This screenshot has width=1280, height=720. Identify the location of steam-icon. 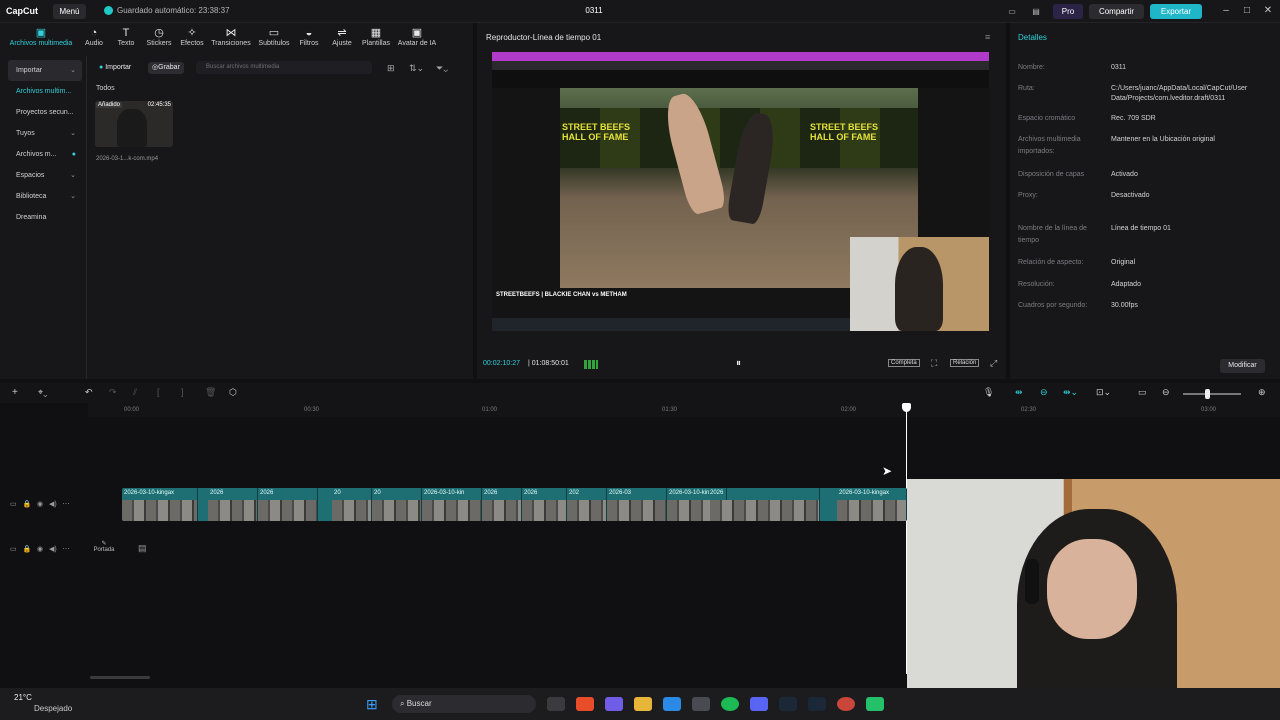
(788, 704).